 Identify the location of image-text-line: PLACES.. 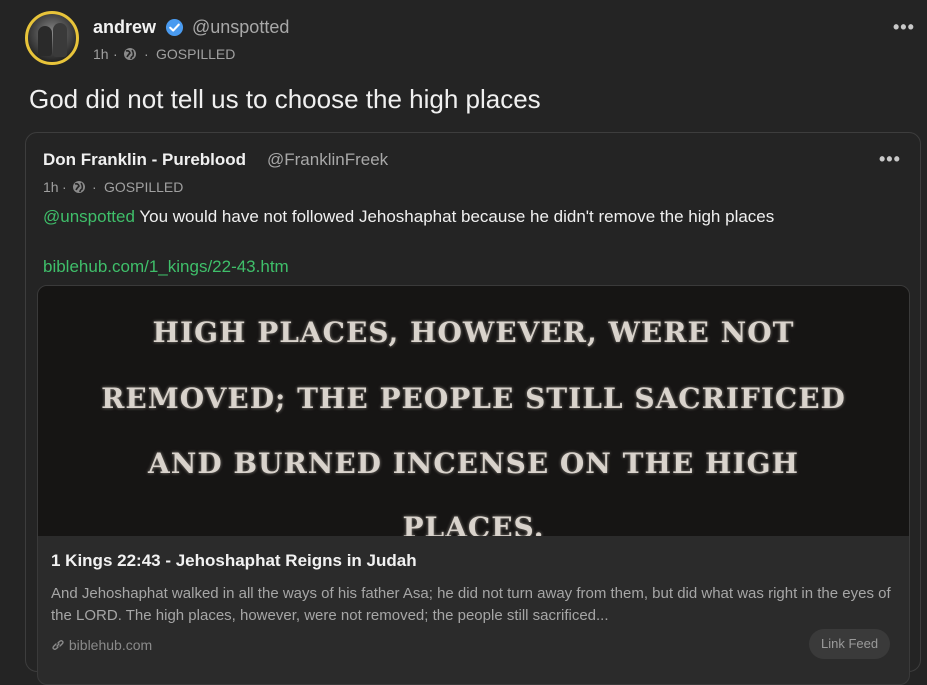
(473, 523).